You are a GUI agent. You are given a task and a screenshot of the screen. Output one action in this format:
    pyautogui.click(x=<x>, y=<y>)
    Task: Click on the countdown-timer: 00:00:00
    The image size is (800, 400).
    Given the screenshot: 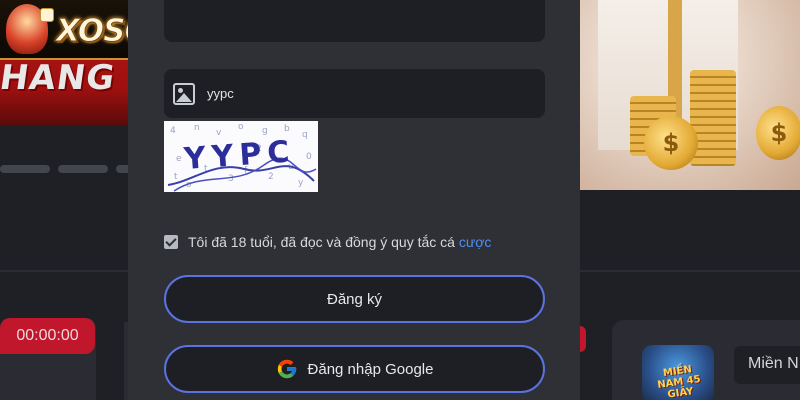 What is the action you would take?
    pyautogui.click(x=47, y=336)
    